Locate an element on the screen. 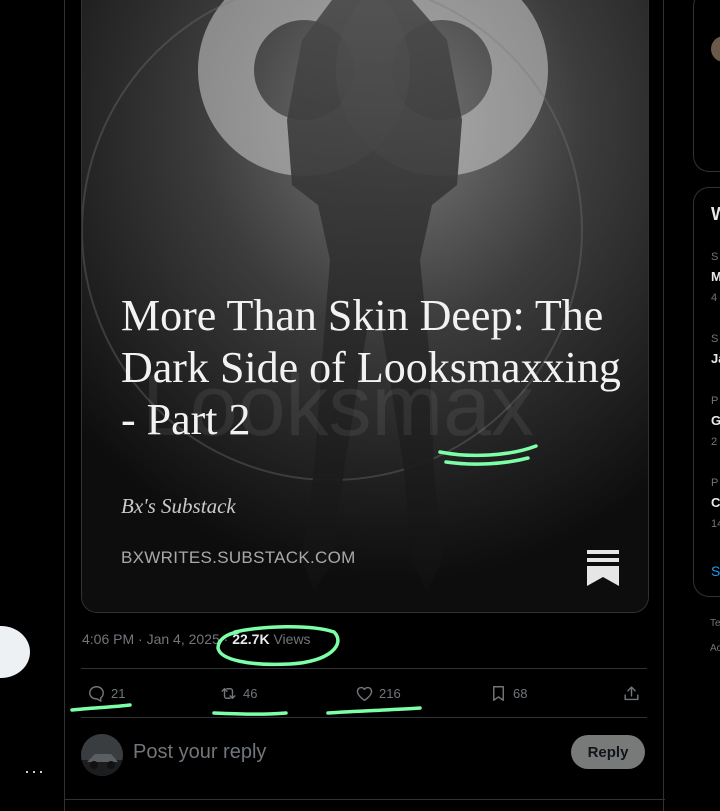 The width and height of the screenshot is (720, 811). trend-title: G is located at coordinates (715, 420).